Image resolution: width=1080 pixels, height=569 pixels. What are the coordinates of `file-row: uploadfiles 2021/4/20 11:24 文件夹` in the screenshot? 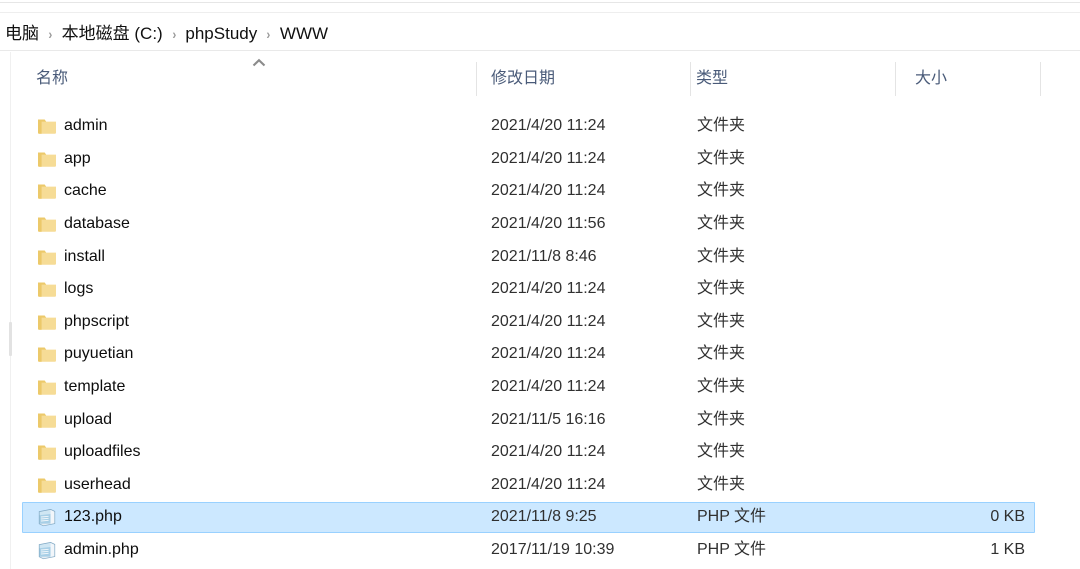 It's located at (540, 452).